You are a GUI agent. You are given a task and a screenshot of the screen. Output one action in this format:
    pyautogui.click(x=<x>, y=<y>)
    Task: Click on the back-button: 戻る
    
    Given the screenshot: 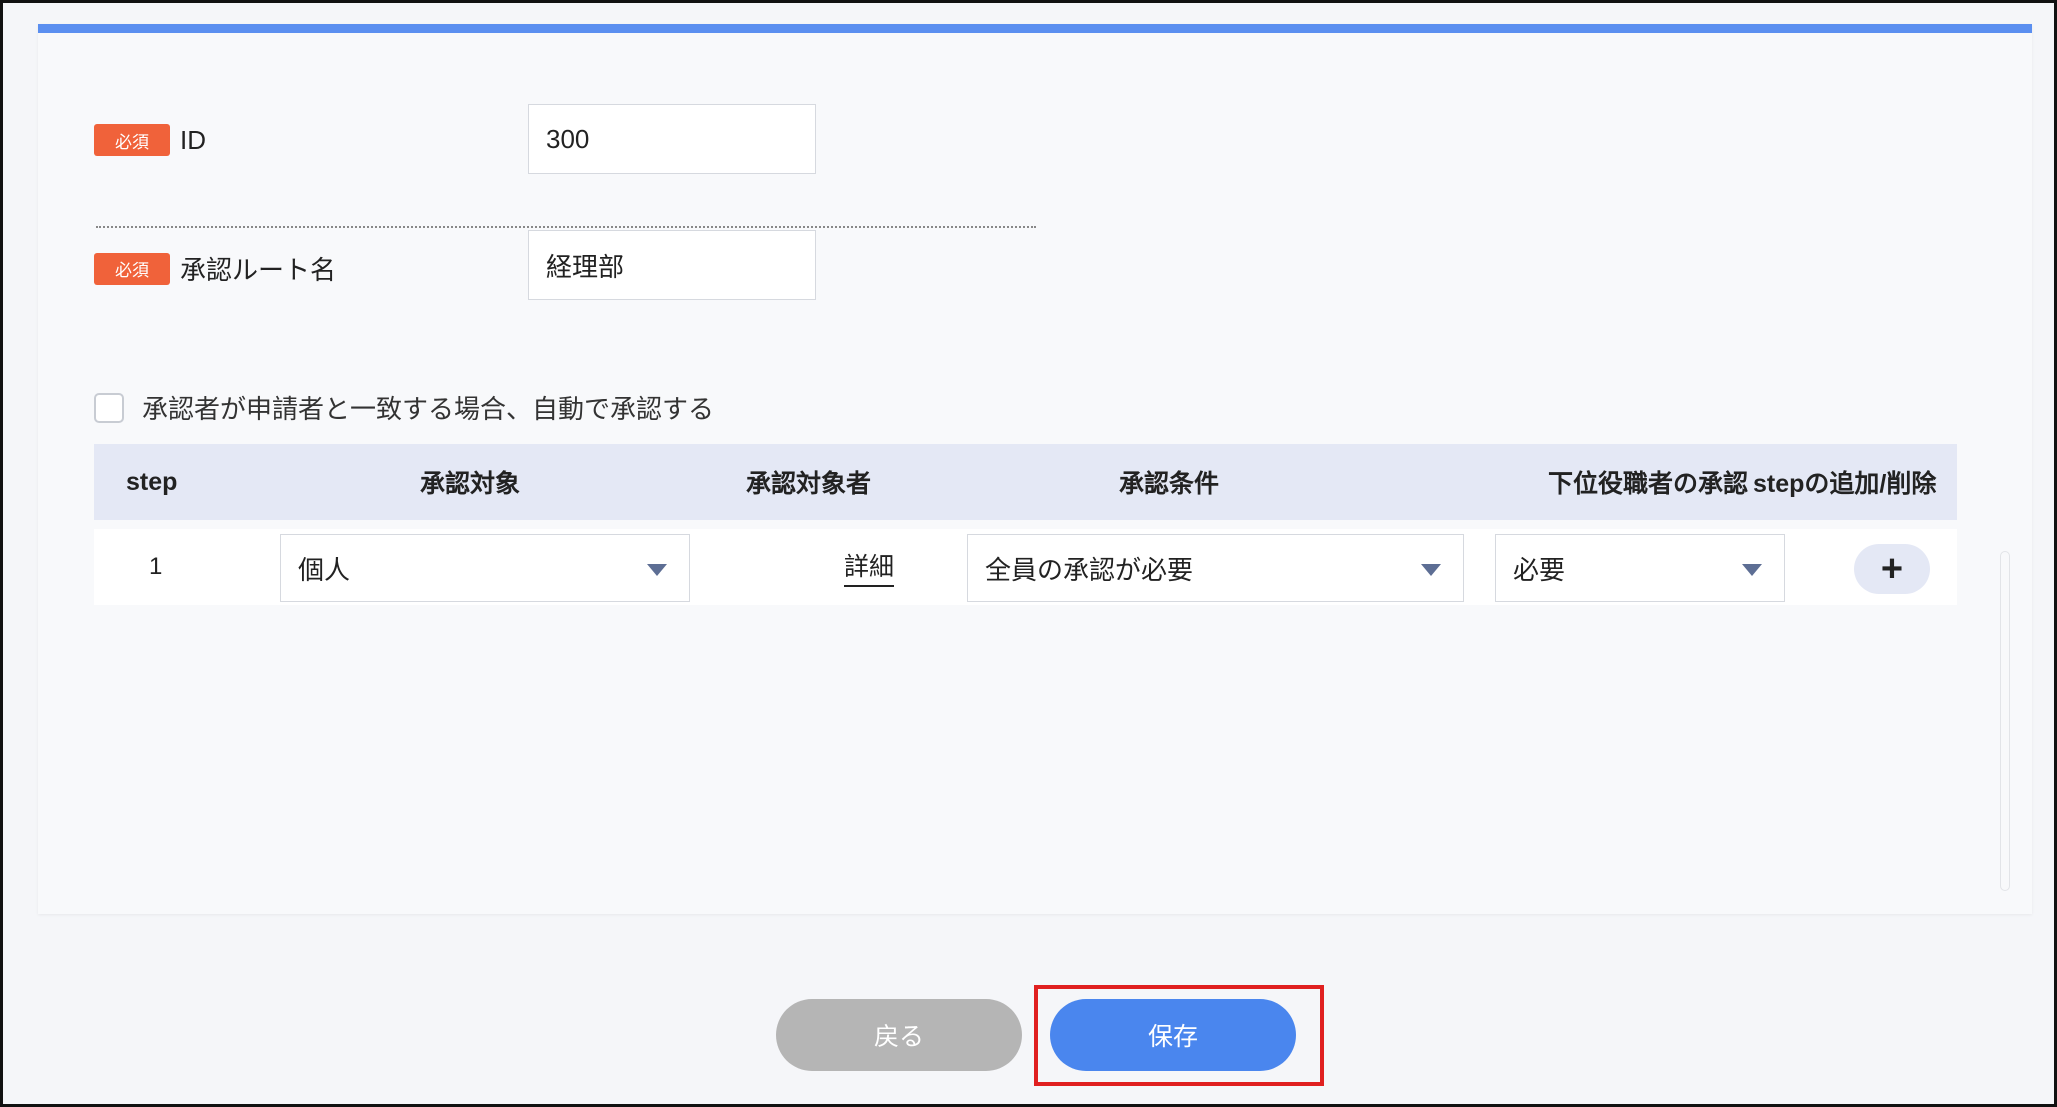 What is the action you would take?
    pyautogui.click(x=899, y=1035)
    